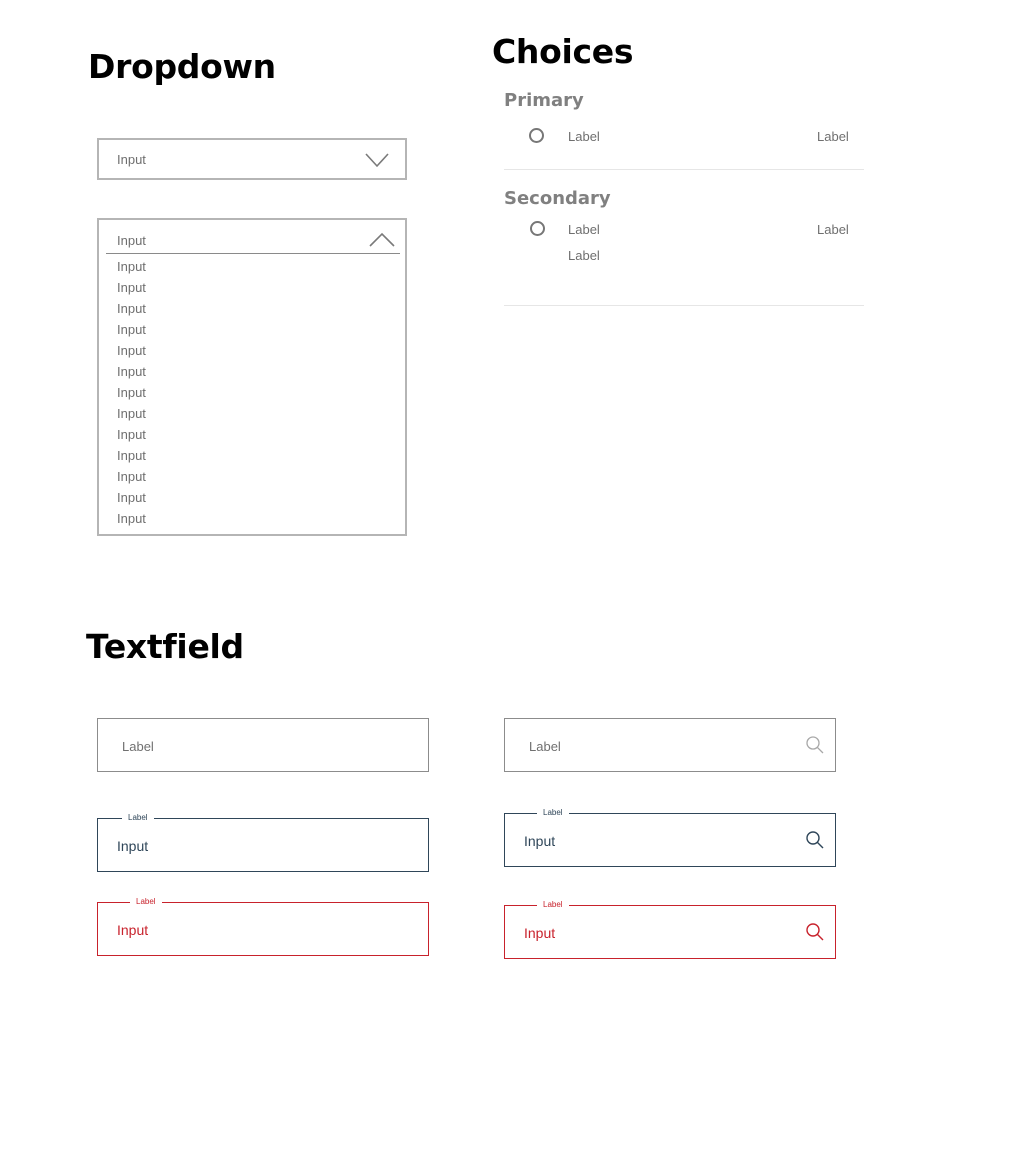 The width and height of the screenshot is (1017, 1153). What do you see at coordinates (537, 228) in the screenshot?
I see `radio-secondary` at bounding box center [537, 228].